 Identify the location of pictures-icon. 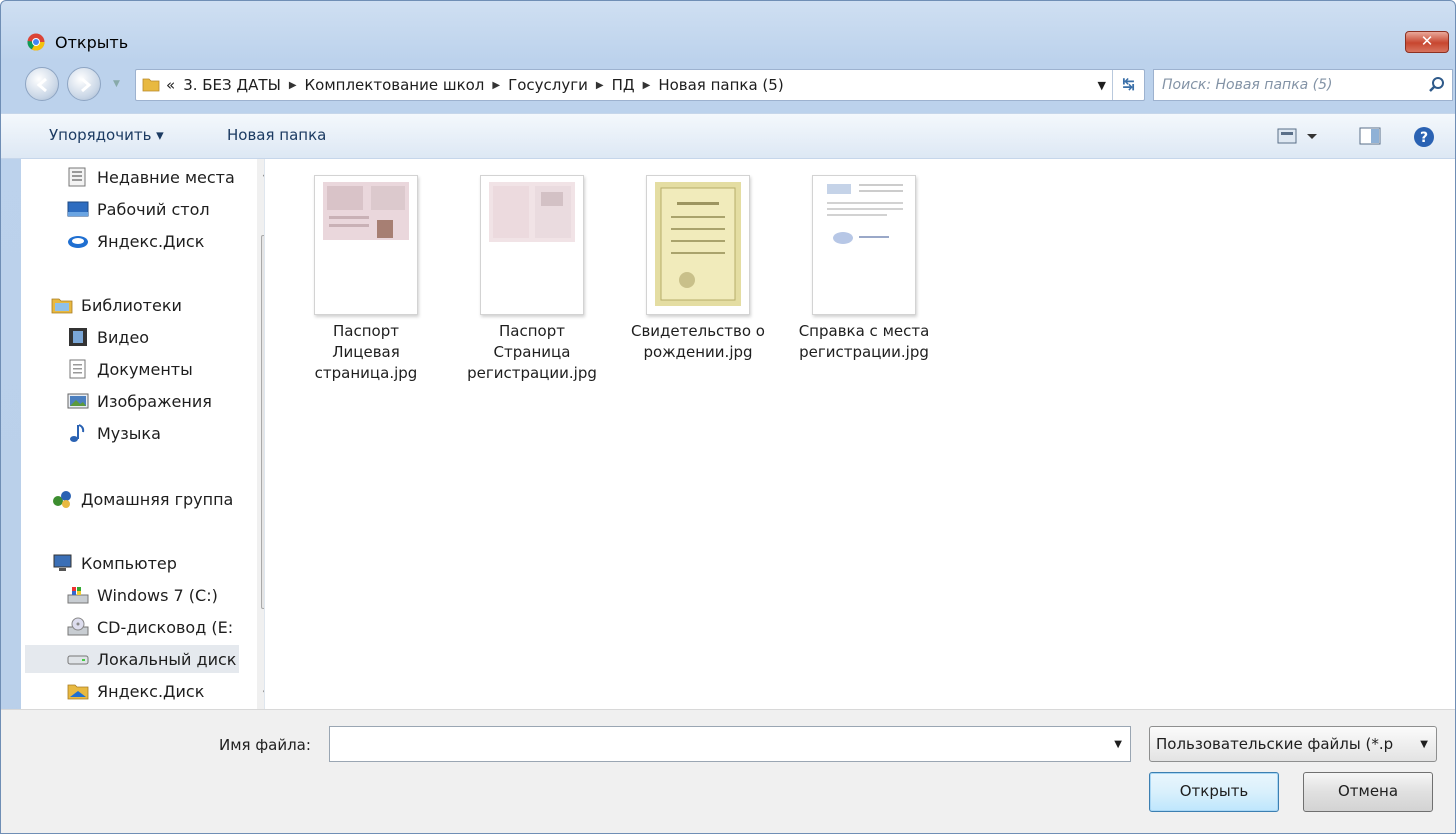
(78, 401).